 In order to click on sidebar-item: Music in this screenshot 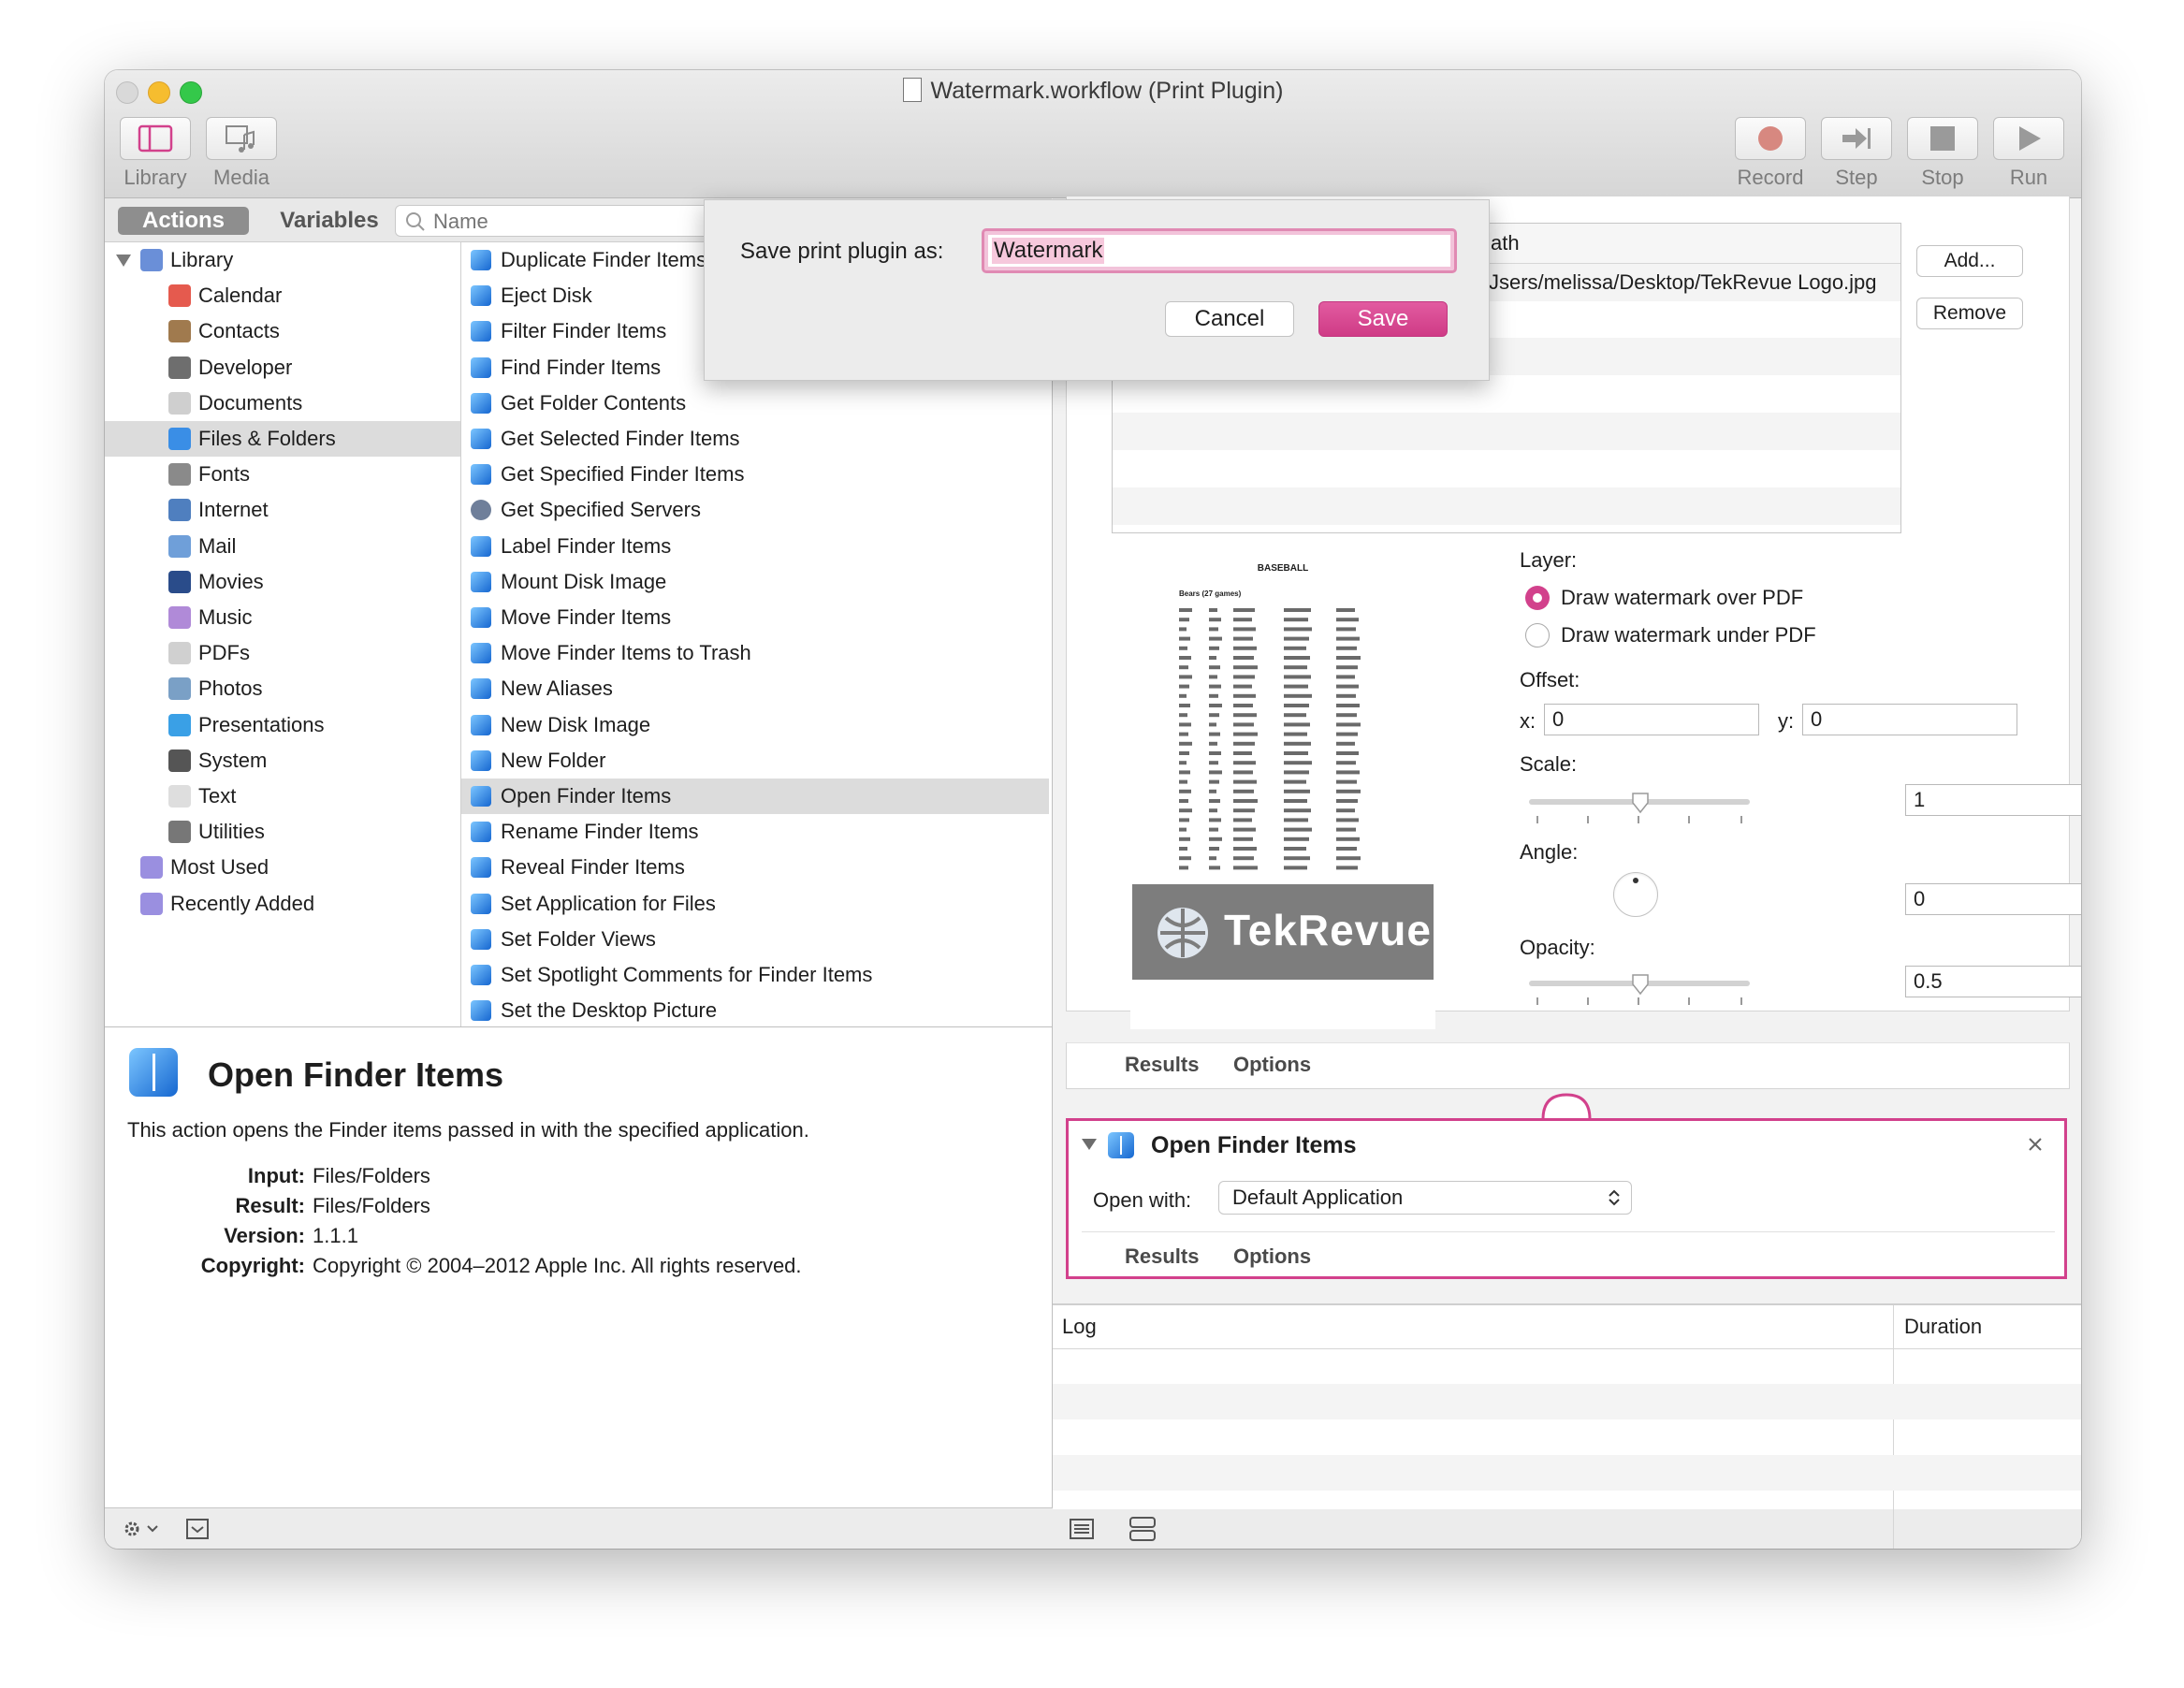, I will do `click(282, 617)`.